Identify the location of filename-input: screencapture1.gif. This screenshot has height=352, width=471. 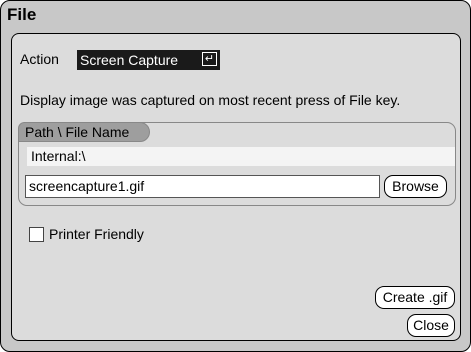
(202, 186).